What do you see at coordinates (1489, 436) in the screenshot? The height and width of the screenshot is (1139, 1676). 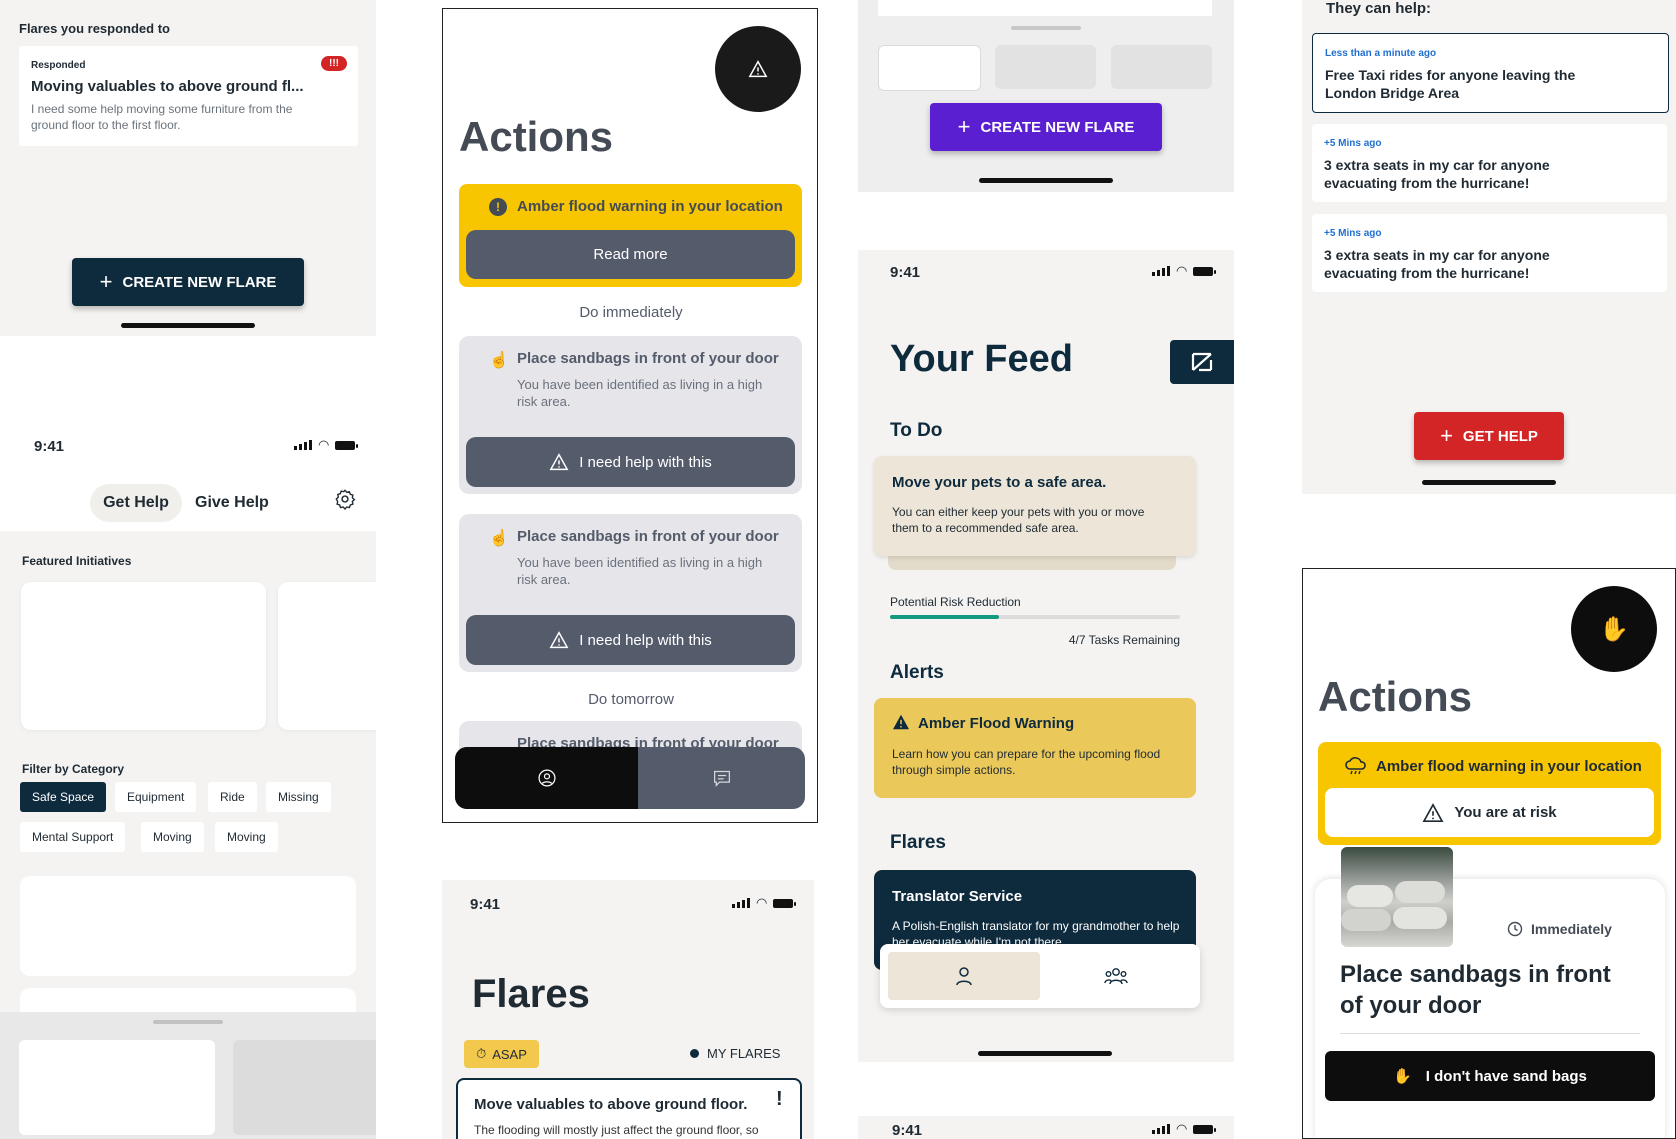 I see `get-help-button: + GET HELP` at bounding box center [1489, 436].